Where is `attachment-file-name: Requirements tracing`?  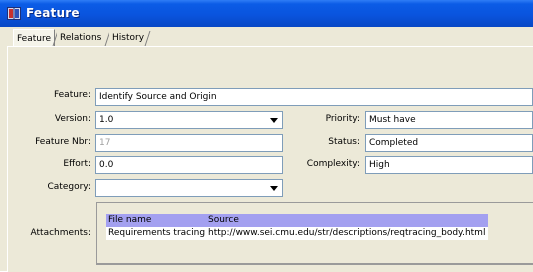 attachment-file-name: Requirements tracing is located at coordinates (157, 233).